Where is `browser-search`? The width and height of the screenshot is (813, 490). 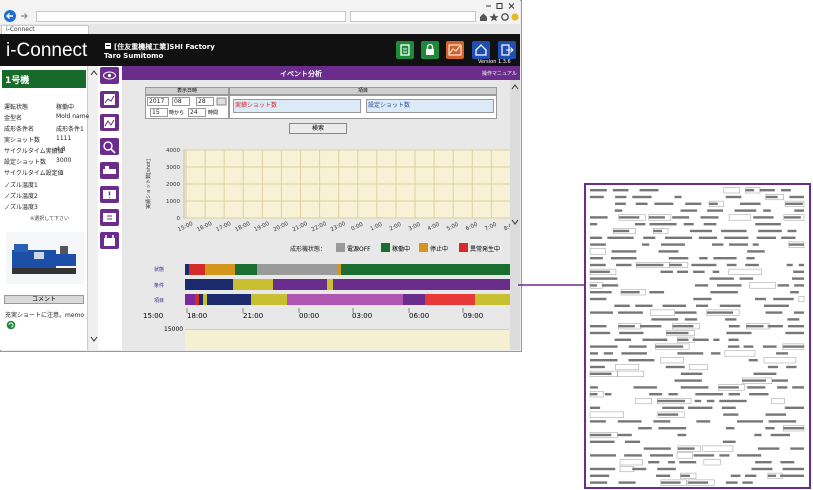
browser-search is located at coordinates (413, 16).